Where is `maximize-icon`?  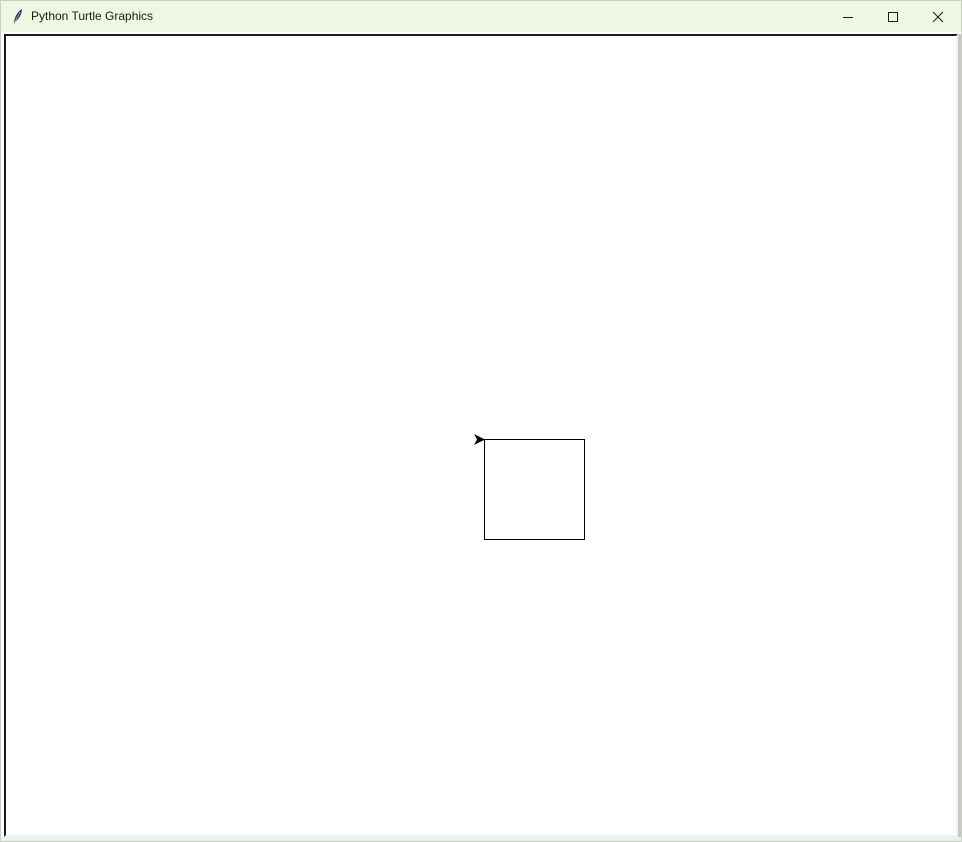 maximize-icon is located at coordinates (893, 17).